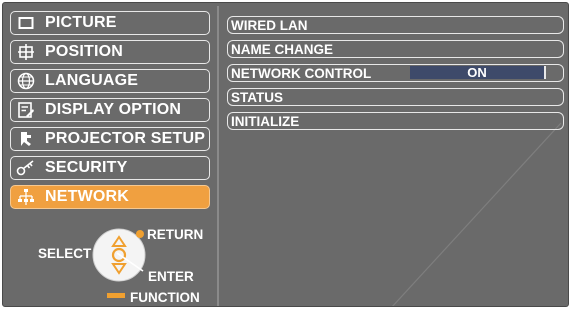 The height and width of the screenshot is (309, 571). Describe the element at coordinates (92, 80) in the screenshot. I see `menu-item-label: LANGUAGE` at that location.